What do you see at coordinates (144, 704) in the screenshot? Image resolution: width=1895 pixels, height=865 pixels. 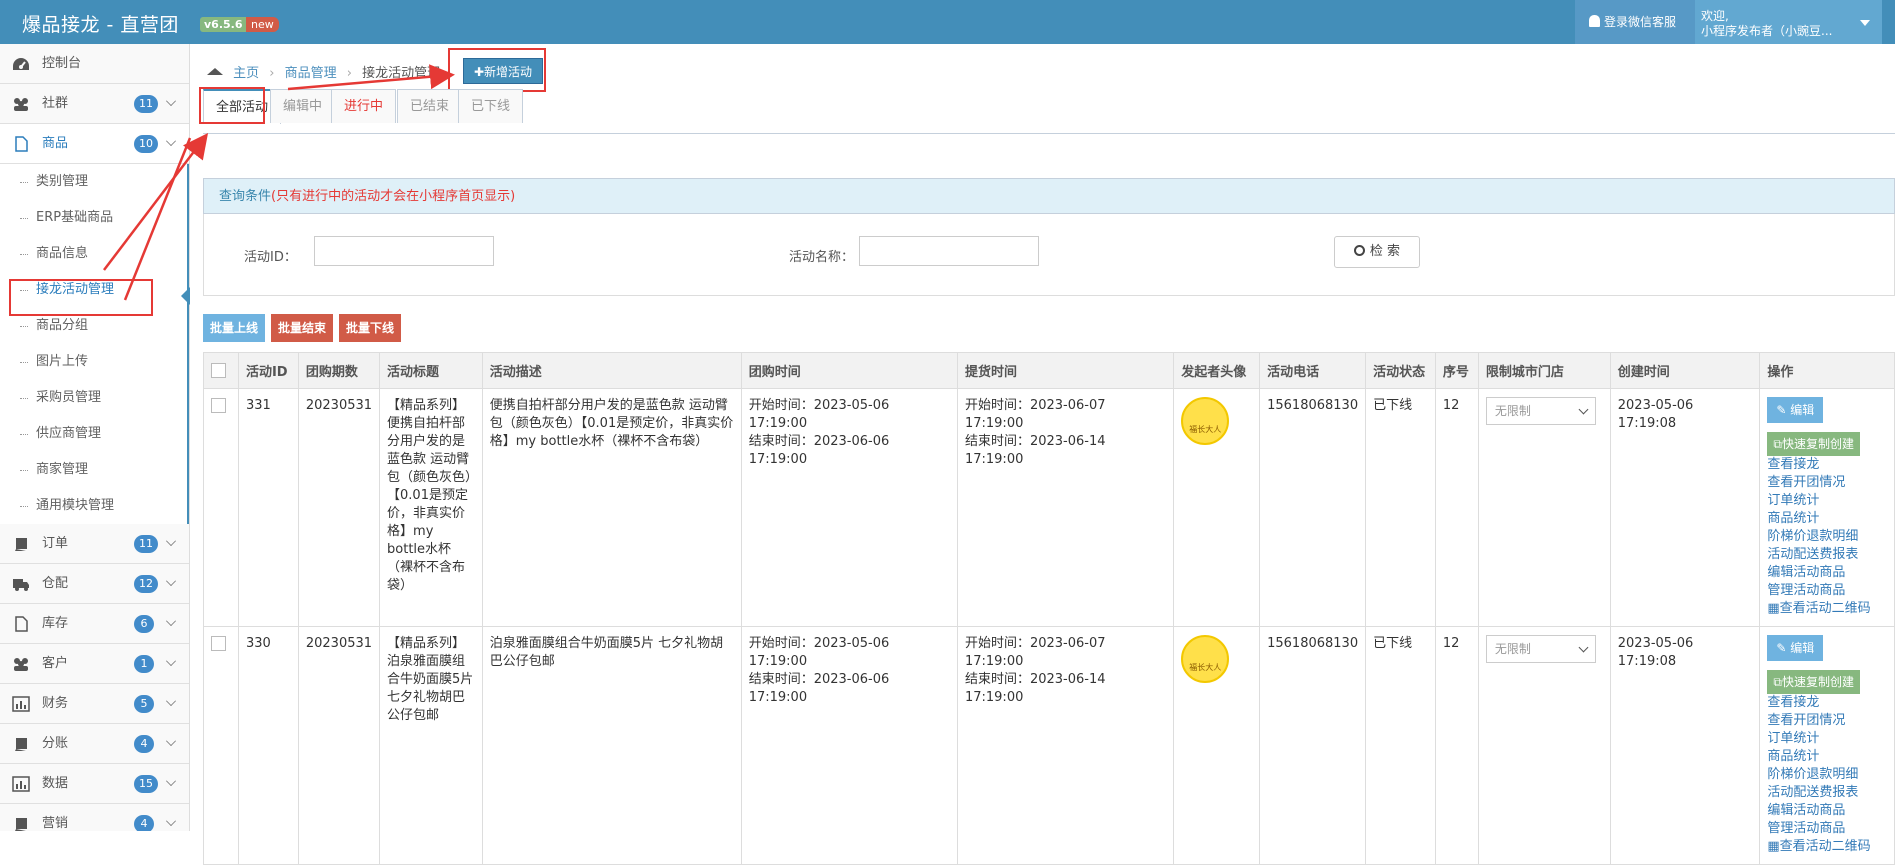 I see `count-badge: 5` at bounding box center [144, 704].